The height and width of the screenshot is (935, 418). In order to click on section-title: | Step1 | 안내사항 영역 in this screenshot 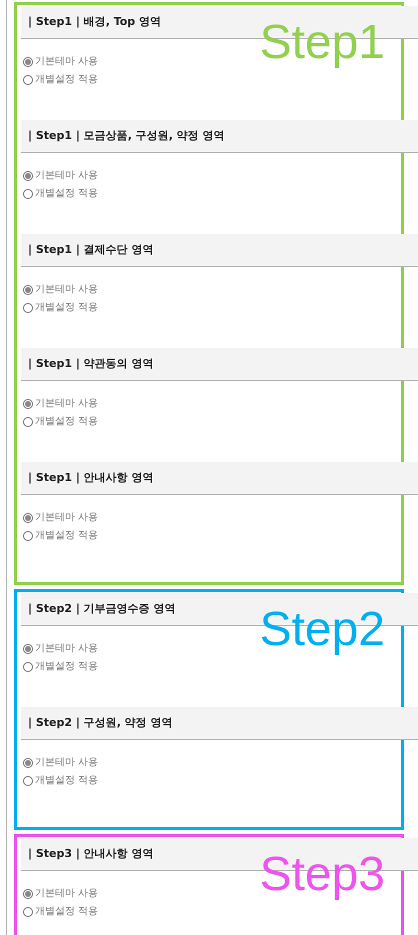, I will do `click(91, 478)`.